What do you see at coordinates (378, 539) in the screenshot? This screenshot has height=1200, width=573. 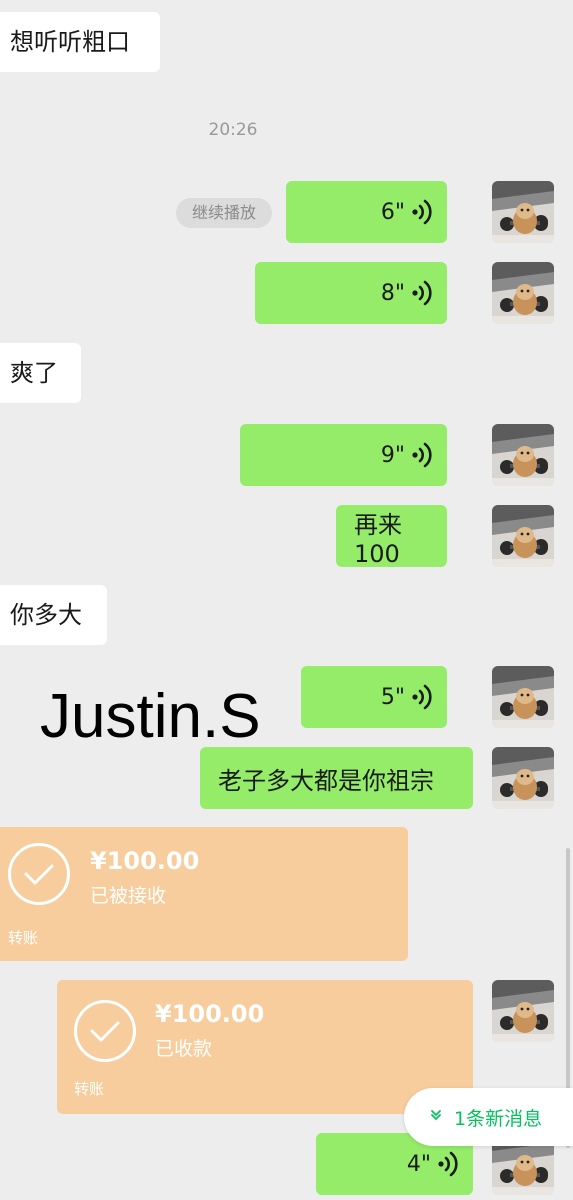 I see `message-text: 再来 100` at bounding box center [378, 539].